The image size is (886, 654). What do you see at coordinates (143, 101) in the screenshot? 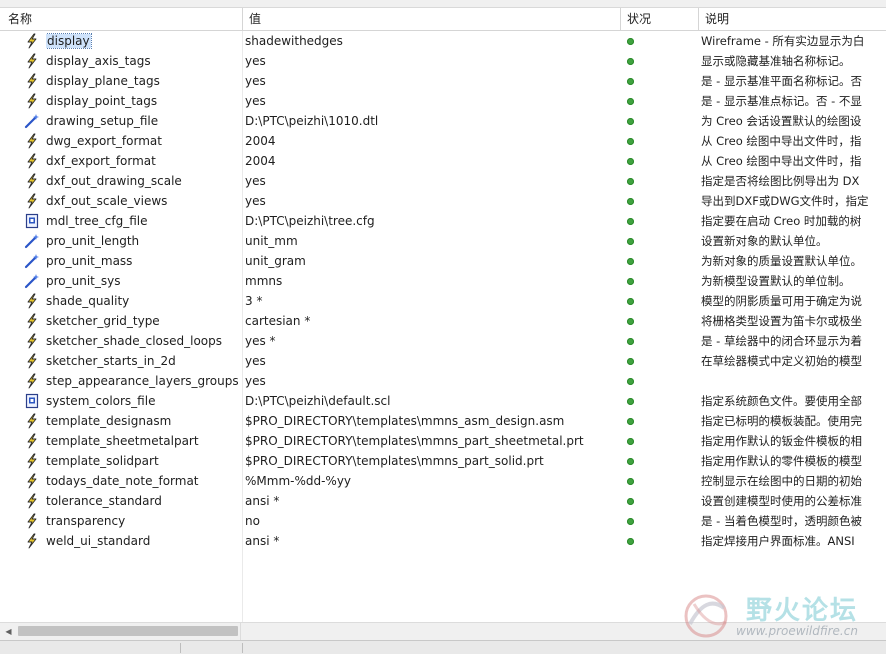
I see `option-name: display_point_tags` at bounding box center [143, 101].